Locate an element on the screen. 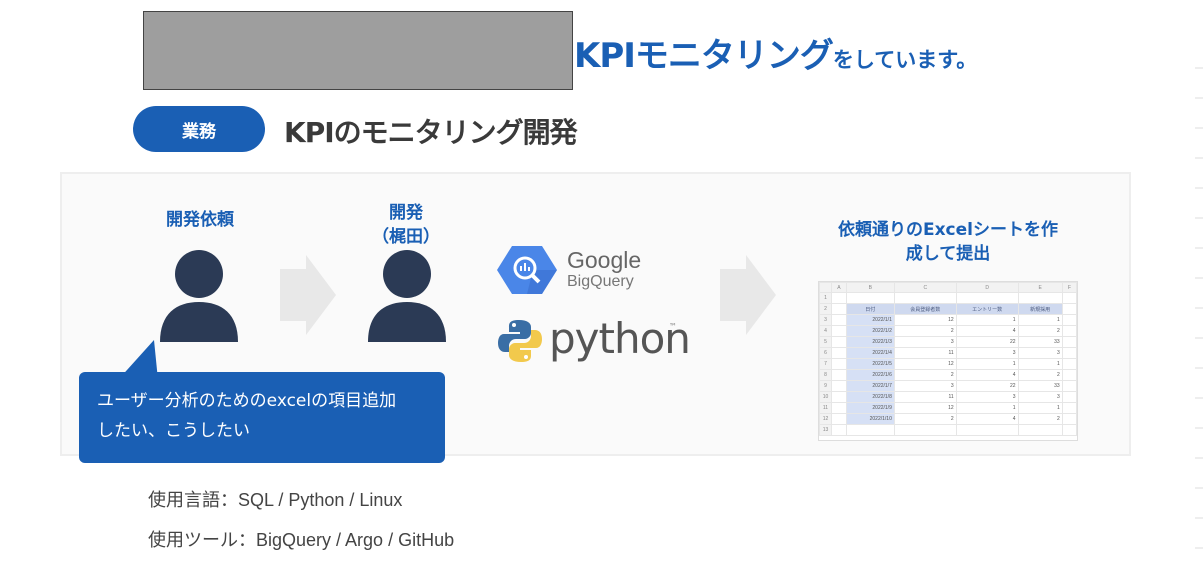 This screenshot has width=1203, height=577. sheet-row-number: 5 is located at coordinates (825, 342).